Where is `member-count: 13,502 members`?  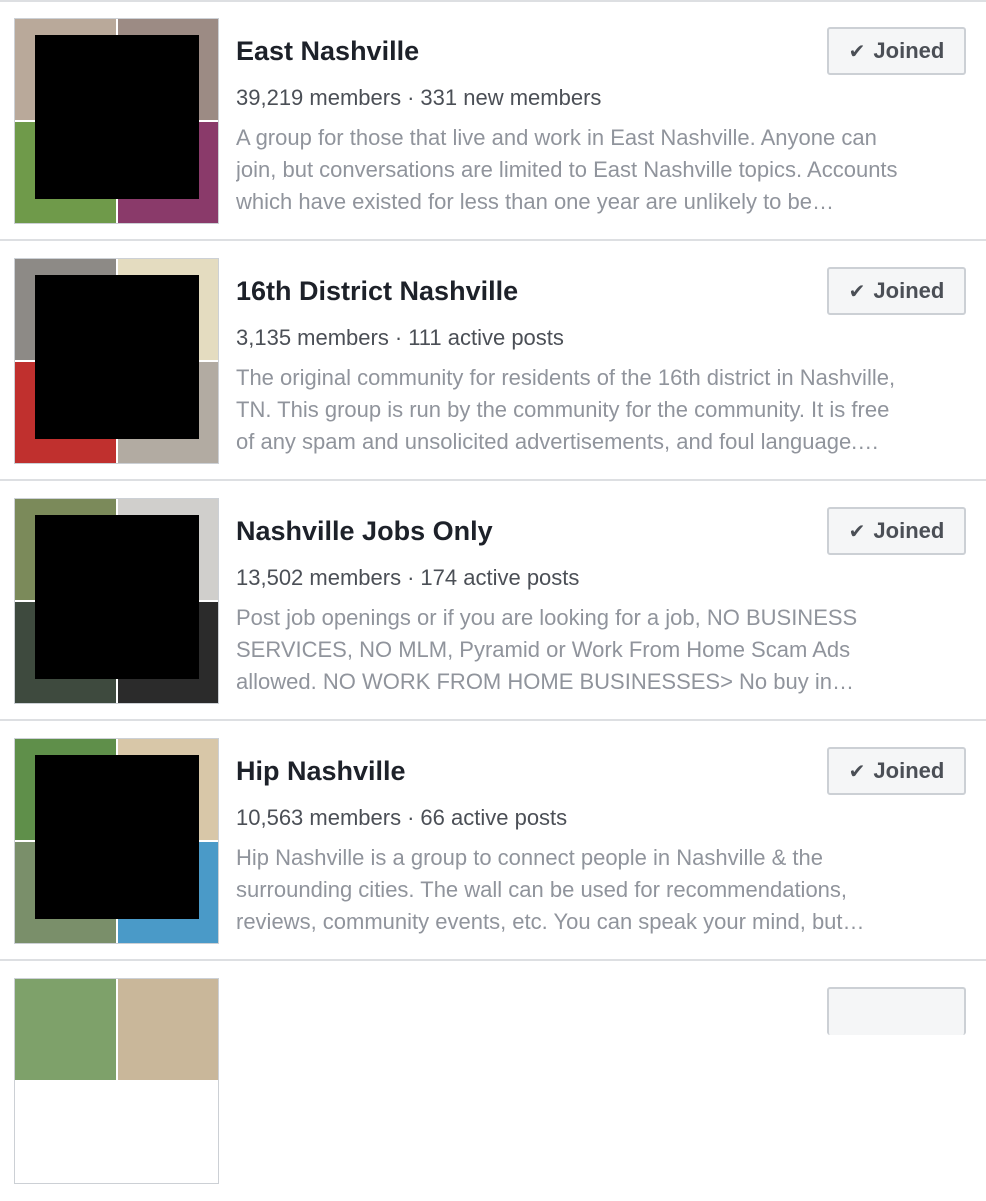 member-count: 13,502 members is located at coordinates (319, 577).